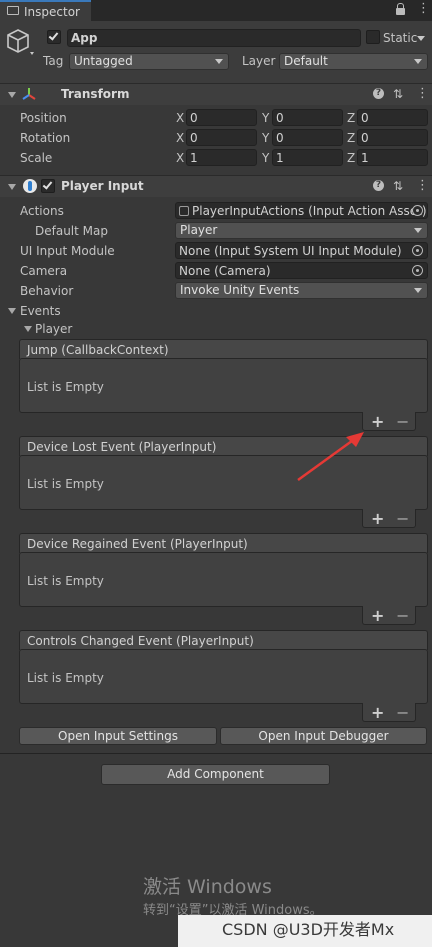 The height and width of the screenshot is (947, 432). Describe the element at coordinates (309, 211) in the screenshot. I see `actions-value: PlayerInputActions (Input Action Asset)` at that location.